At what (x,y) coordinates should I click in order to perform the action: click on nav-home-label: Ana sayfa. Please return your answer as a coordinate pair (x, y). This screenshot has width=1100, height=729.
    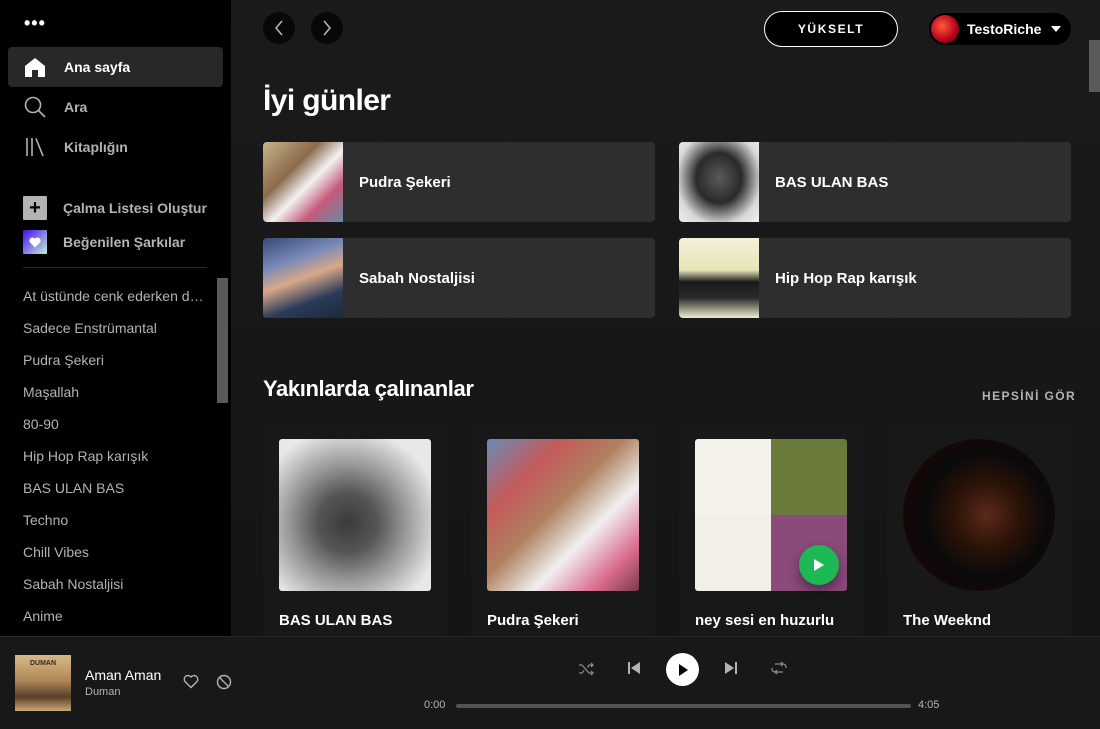
    Looking at the image, I should click on (97, 67).